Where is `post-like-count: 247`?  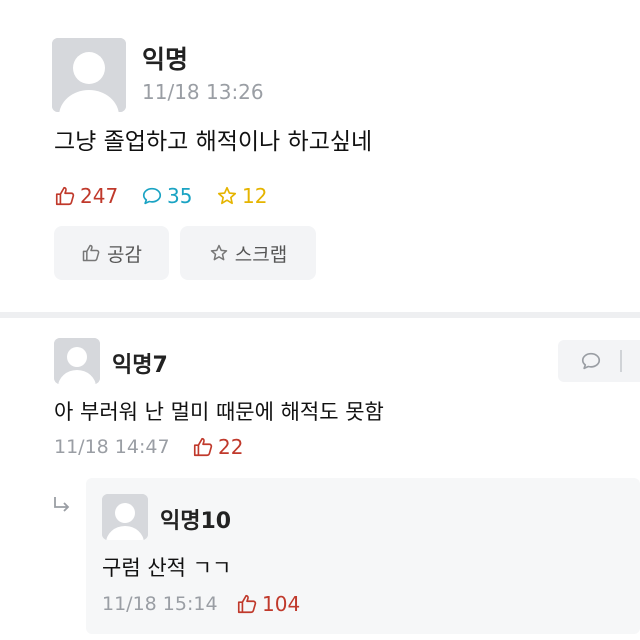
post-like-count: 247 is located at coordinates (86, 196).